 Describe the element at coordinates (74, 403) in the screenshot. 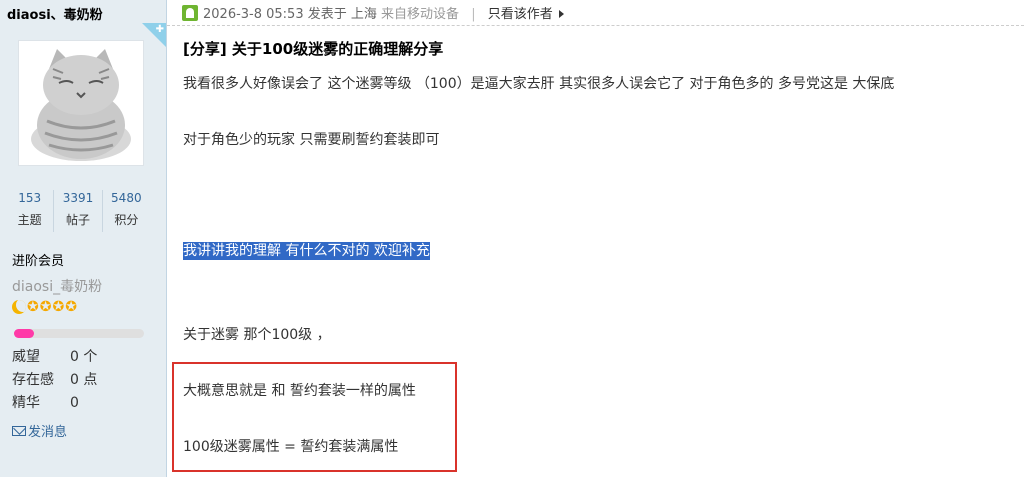

I see `field-digest-value: 0` at that location.